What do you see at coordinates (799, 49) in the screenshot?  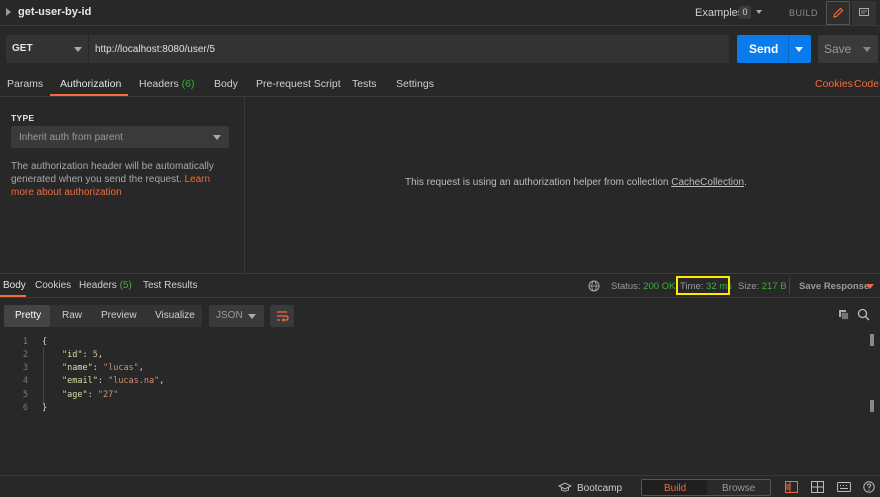 I see `send-options-chevron-down-icon` at bounding box center [799, 49].